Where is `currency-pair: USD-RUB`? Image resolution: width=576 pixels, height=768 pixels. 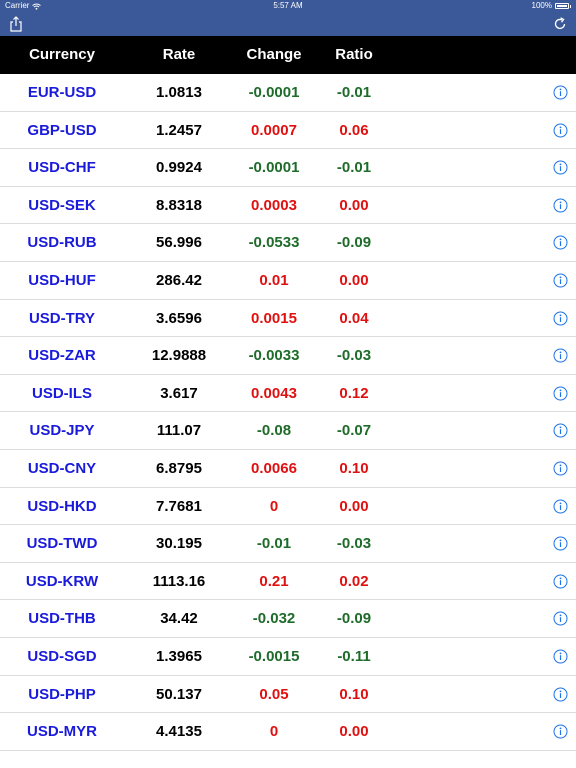
currency-pair: USD-RUB is located at coordinates (62, 243).